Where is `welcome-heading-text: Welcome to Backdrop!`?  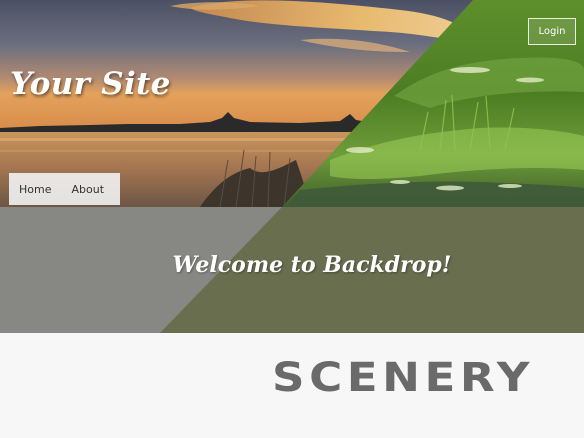 welcome-heading-text: Welcome to Backdrop! is located at coordinates (312, 265).